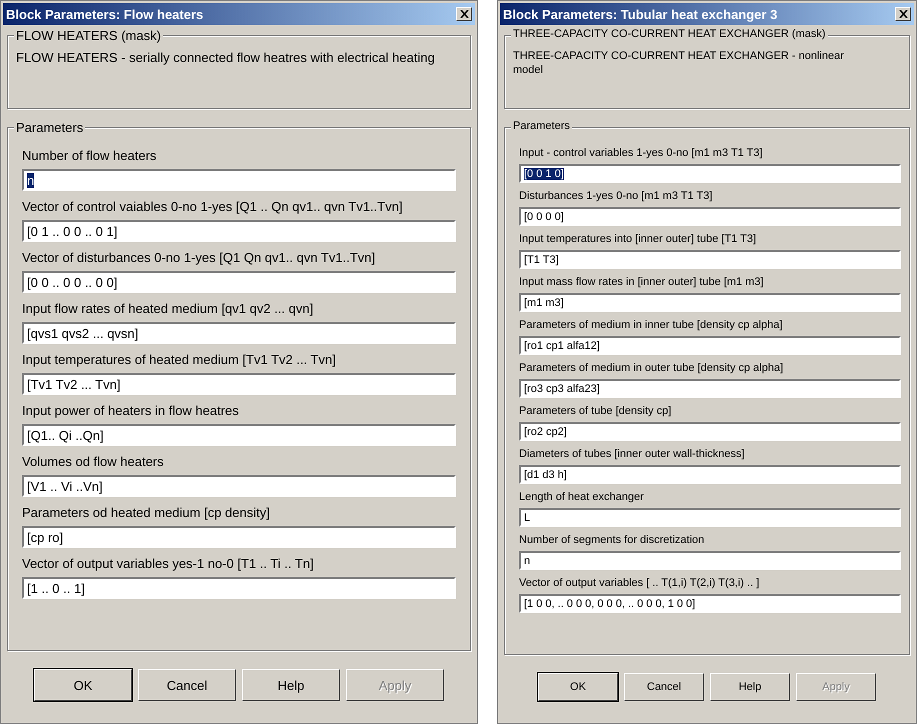 The height and width of the screenshot is (724, 917). Describe the element at coordinates (669, 34) in the screenshot. I see `group-title: THREE-CAPACITY CO-CURRENT HEAT EXCHANGER (mask)` at that location.